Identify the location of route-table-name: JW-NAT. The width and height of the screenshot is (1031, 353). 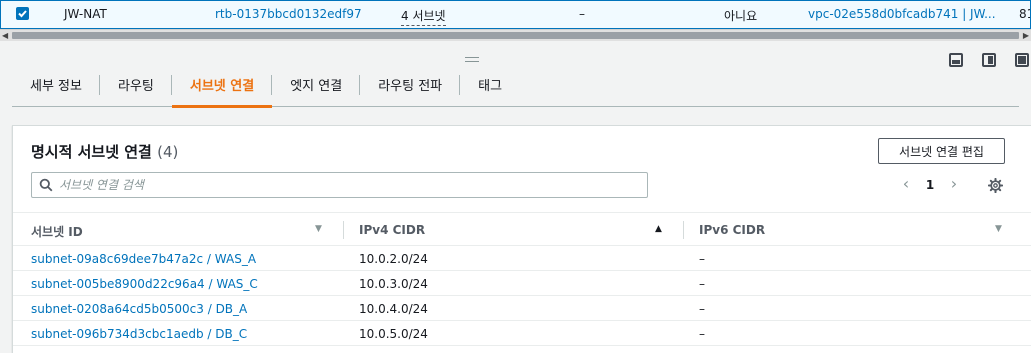
(85, 14).